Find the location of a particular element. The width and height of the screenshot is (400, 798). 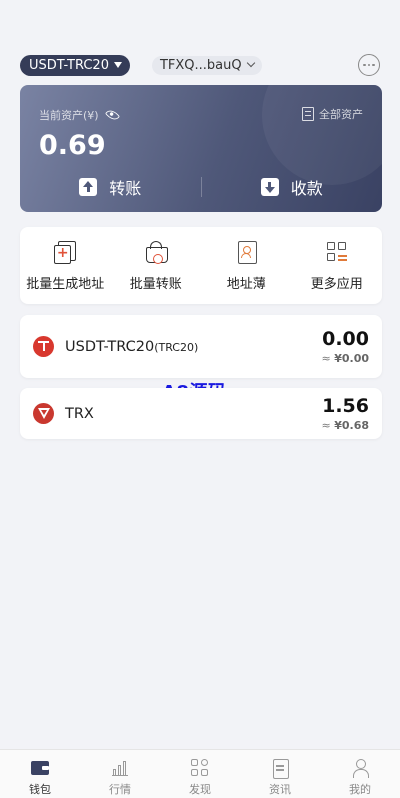

address-selector: TFXQ...bauQ is located at coordinates (206, 65).